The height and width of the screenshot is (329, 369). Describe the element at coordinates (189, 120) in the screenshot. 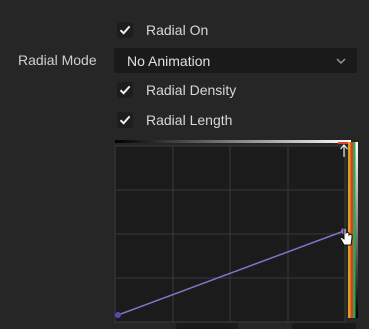

I see `radial-length-label: Radial Length` at that location.